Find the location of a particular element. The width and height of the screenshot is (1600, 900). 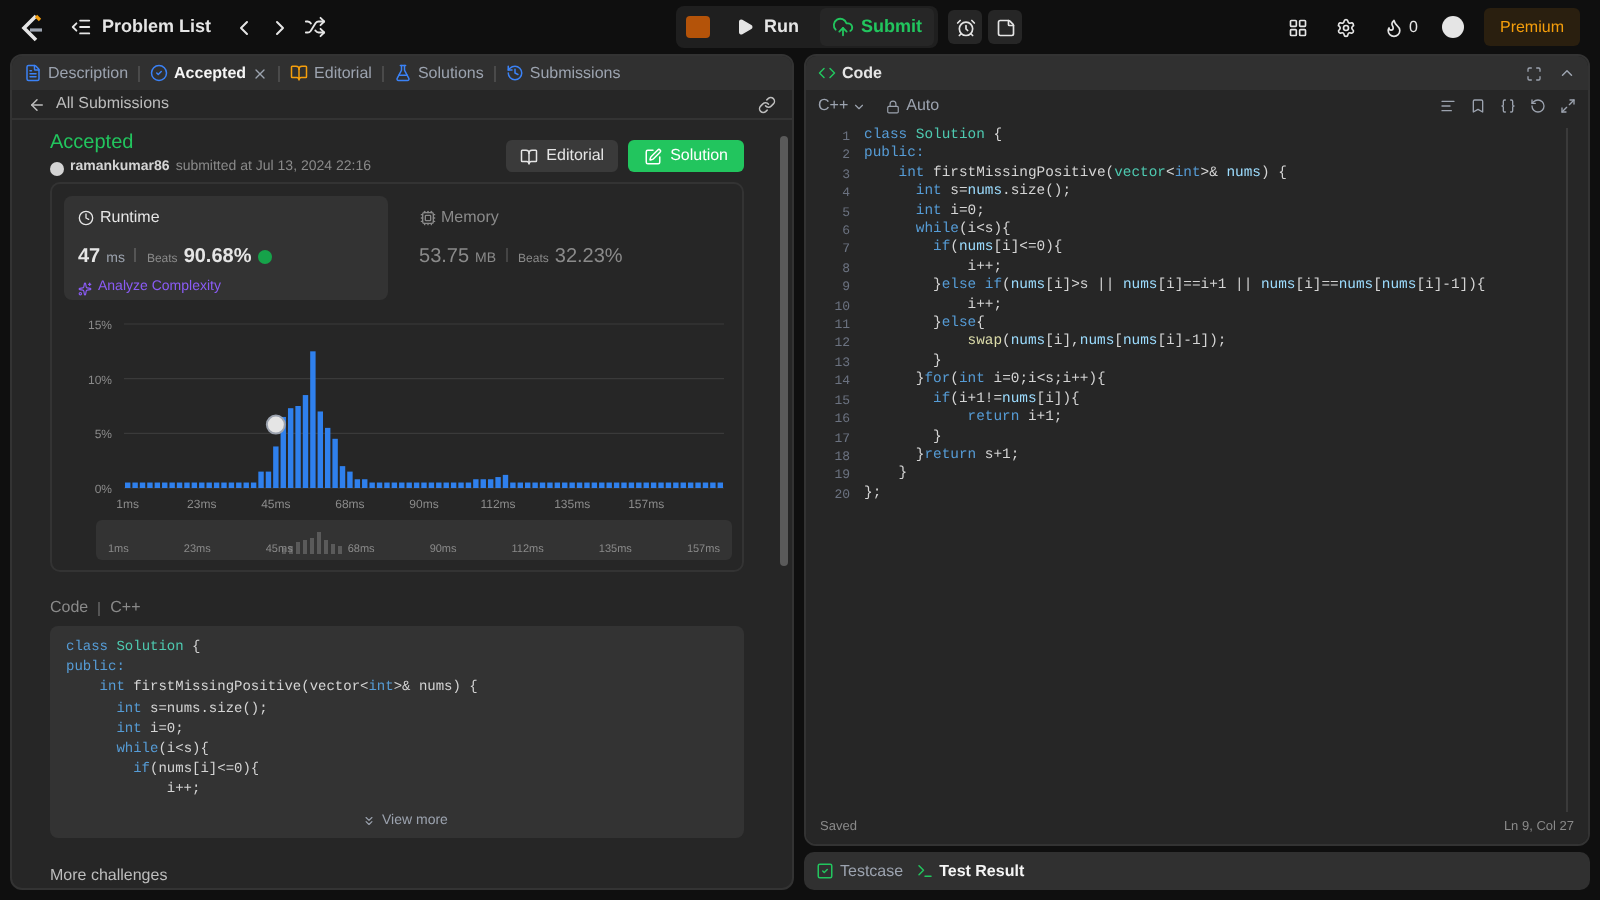

play-icon is located at coordinates (745, 27).